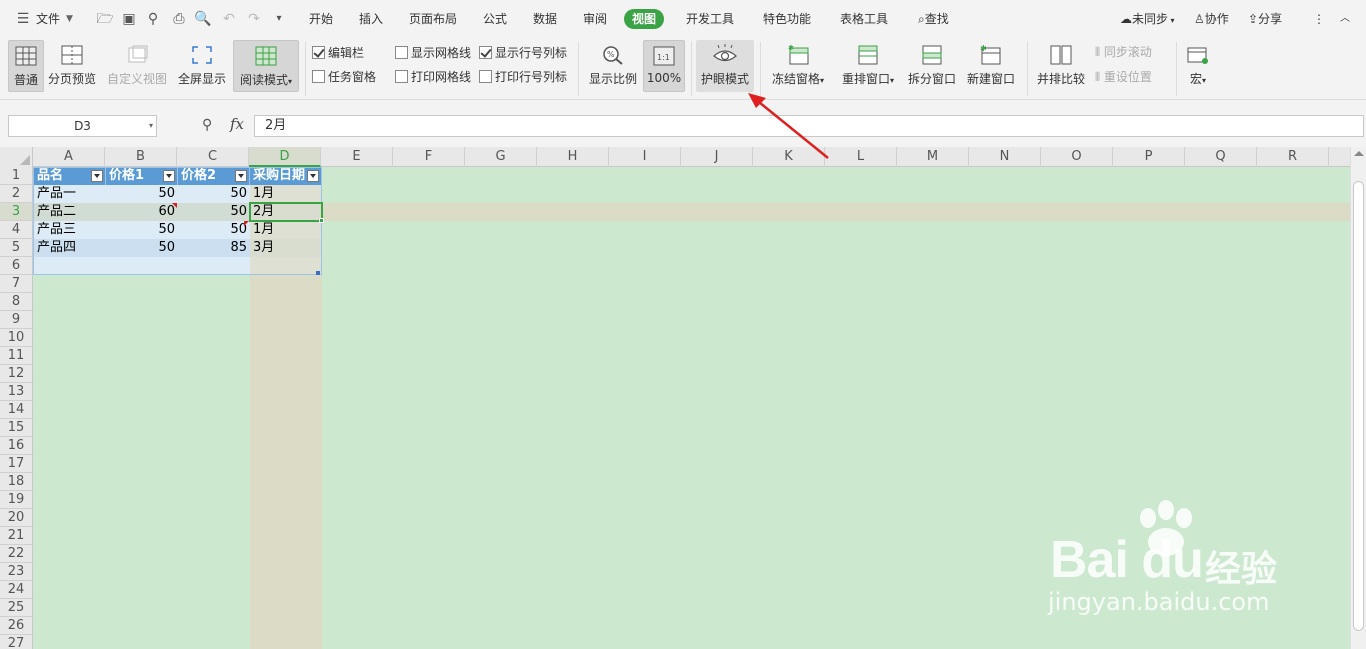 The width and height of the screenshot is (1366, 649). Describe the element at coordinates (495, 19) in the screenshot. I see `tab-formulas: 公式` at that location.